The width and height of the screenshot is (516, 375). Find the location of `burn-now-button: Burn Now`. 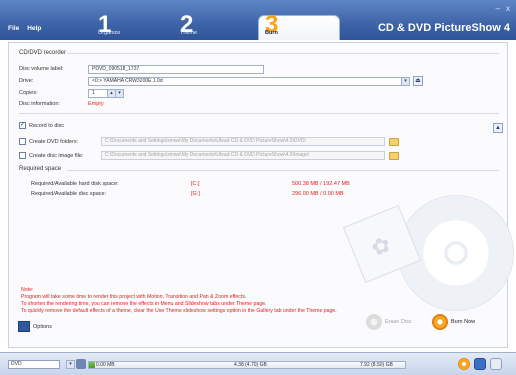

burn-now-button: Burn Now is located at coordinates (453, 322).